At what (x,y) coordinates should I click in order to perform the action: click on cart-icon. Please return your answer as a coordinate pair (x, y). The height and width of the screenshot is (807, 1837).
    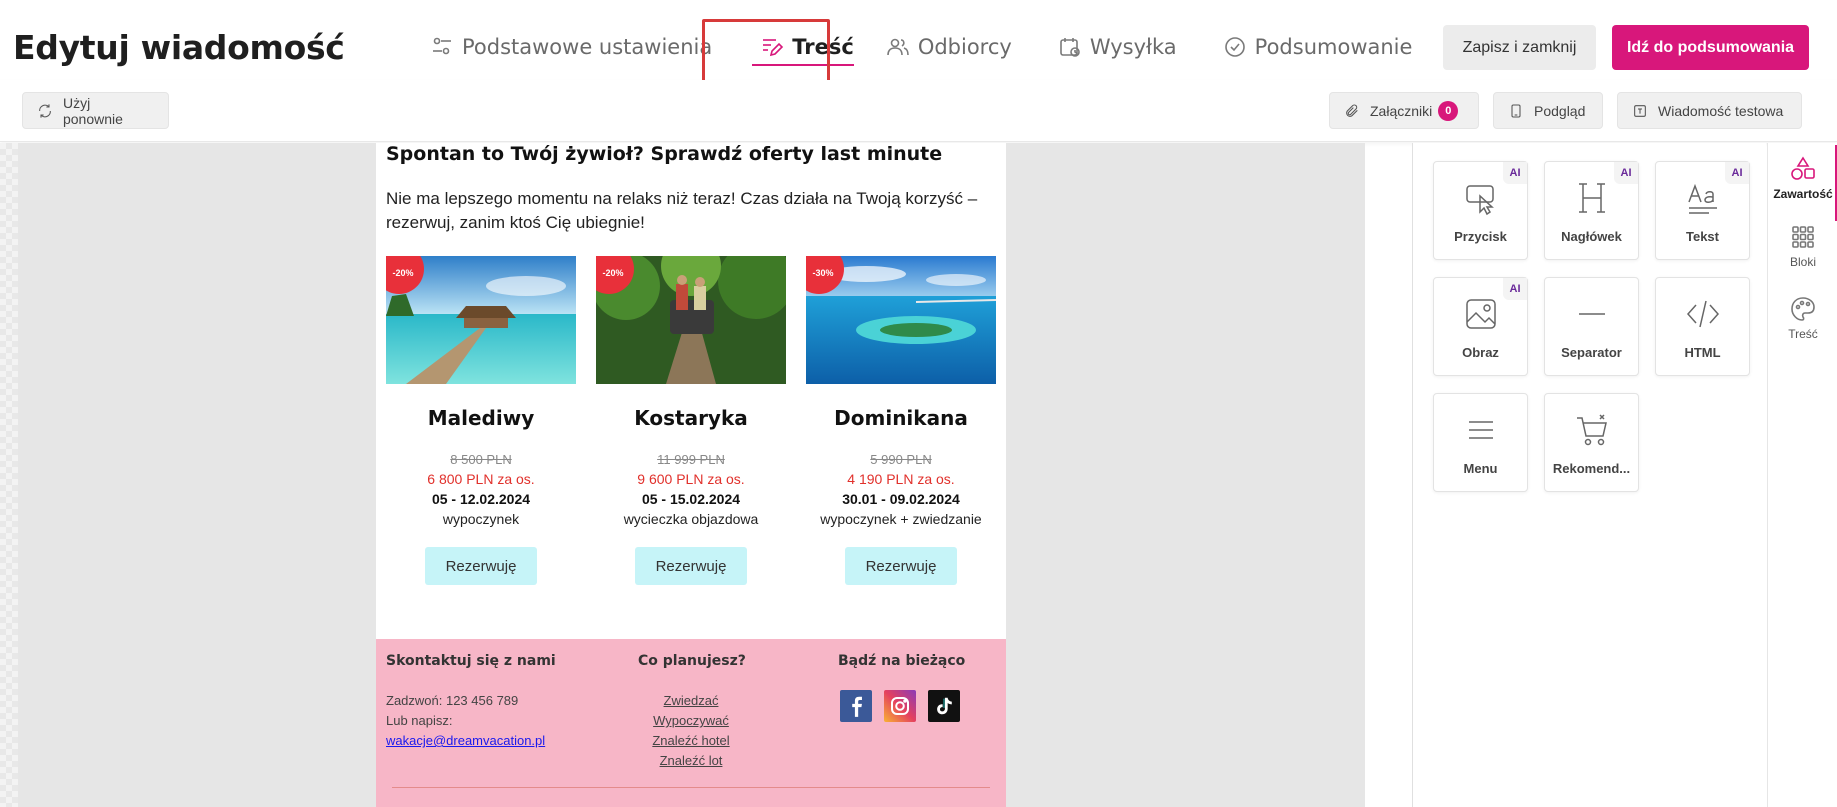
    Looking at the image, I should click on (1591, 430).